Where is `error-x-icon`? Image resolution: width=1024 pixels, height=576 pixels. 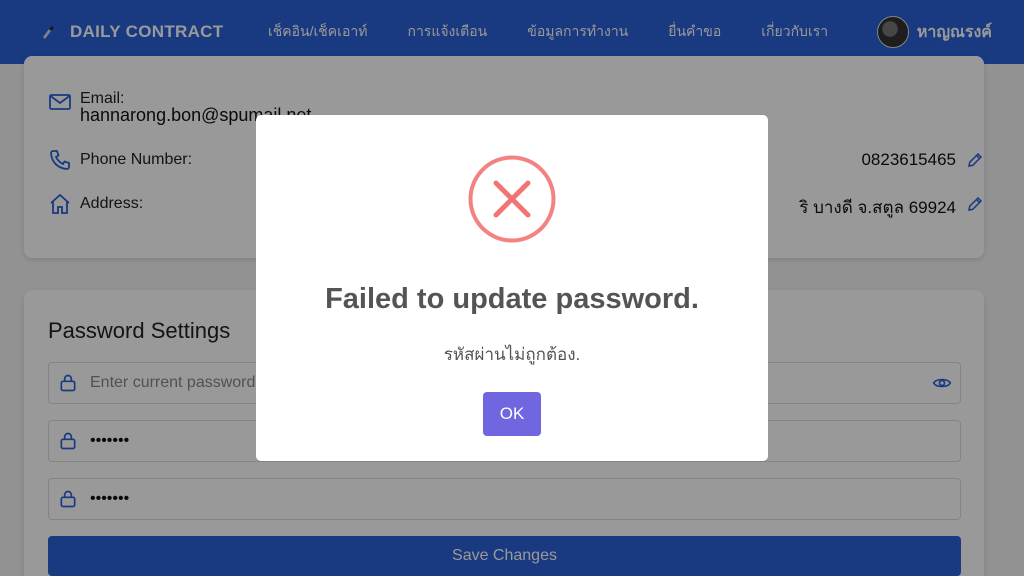 error-x-icon is located at coordinates (512, 199).